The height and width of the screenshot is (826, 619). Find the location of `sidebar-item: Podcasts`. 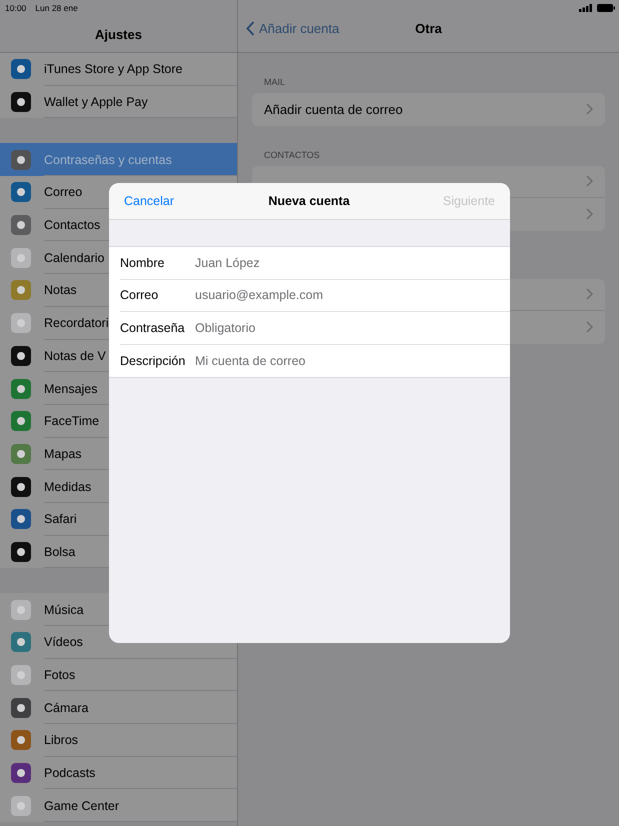

sidebar-item: Podcasts is located at coordinates (70, 773).